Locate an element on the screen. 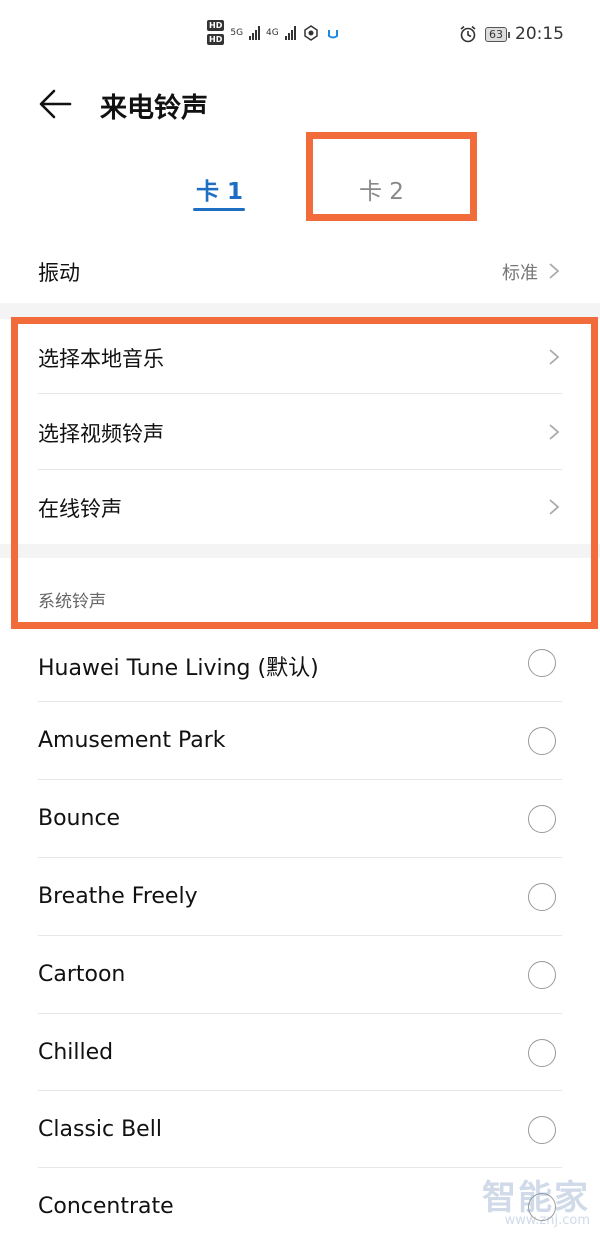 This screenshot has width=600, height=1237. ringtone-label: Chilled is located at coordinates (76, 1052).